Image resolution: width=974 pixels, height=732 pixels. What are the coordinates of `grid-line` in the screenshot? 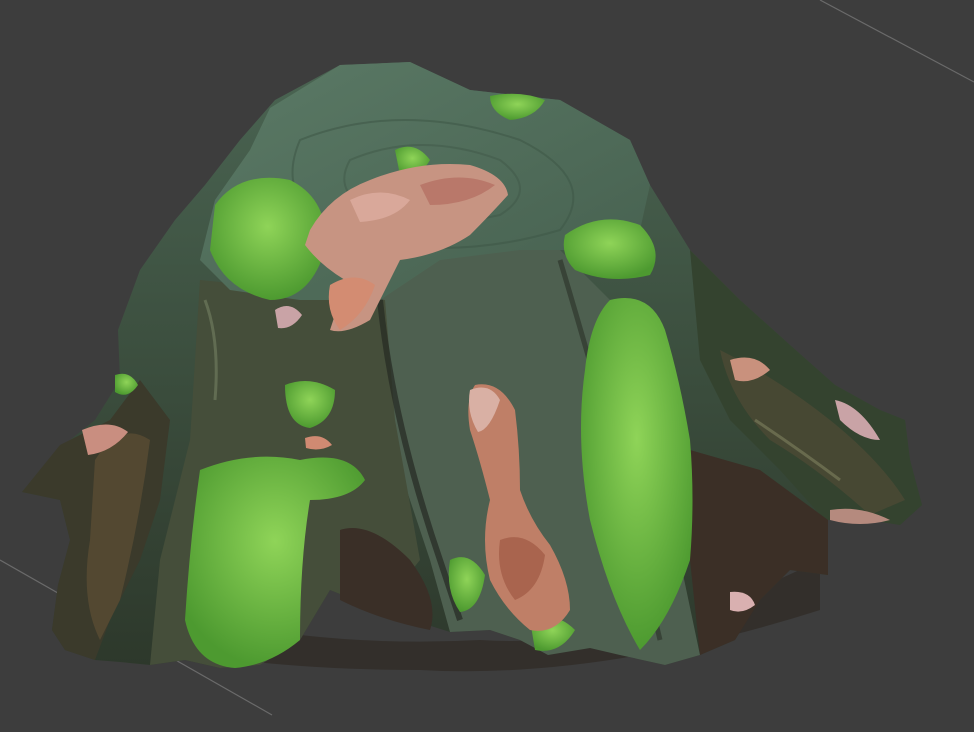 It's located at (896, 41).